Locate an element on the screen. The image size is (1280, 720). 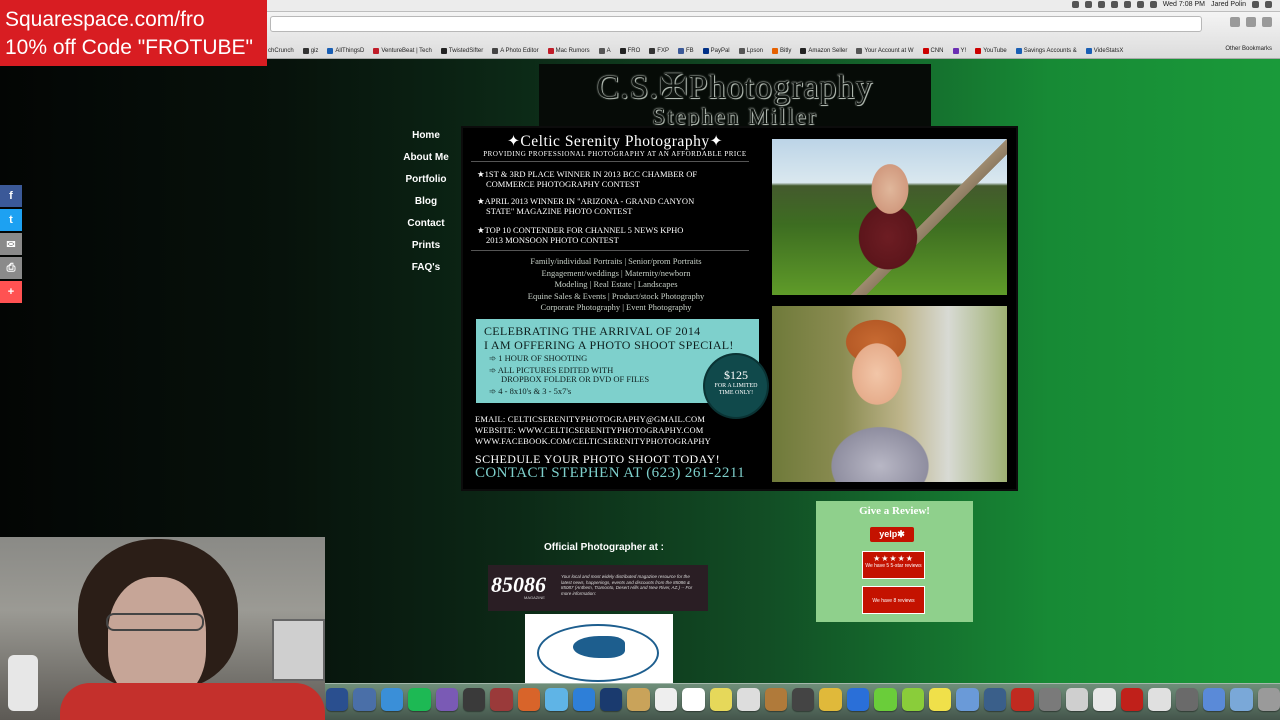
bookmark-item: FXP is located at coordinates (659, 51).